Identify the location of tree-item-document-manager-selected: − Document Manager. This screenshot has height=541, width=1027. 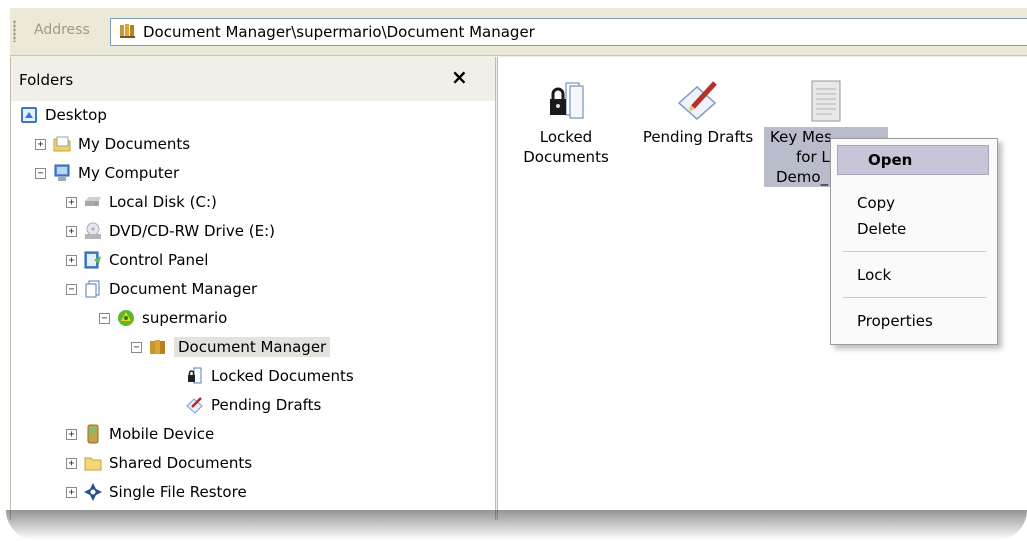
(231, 347).